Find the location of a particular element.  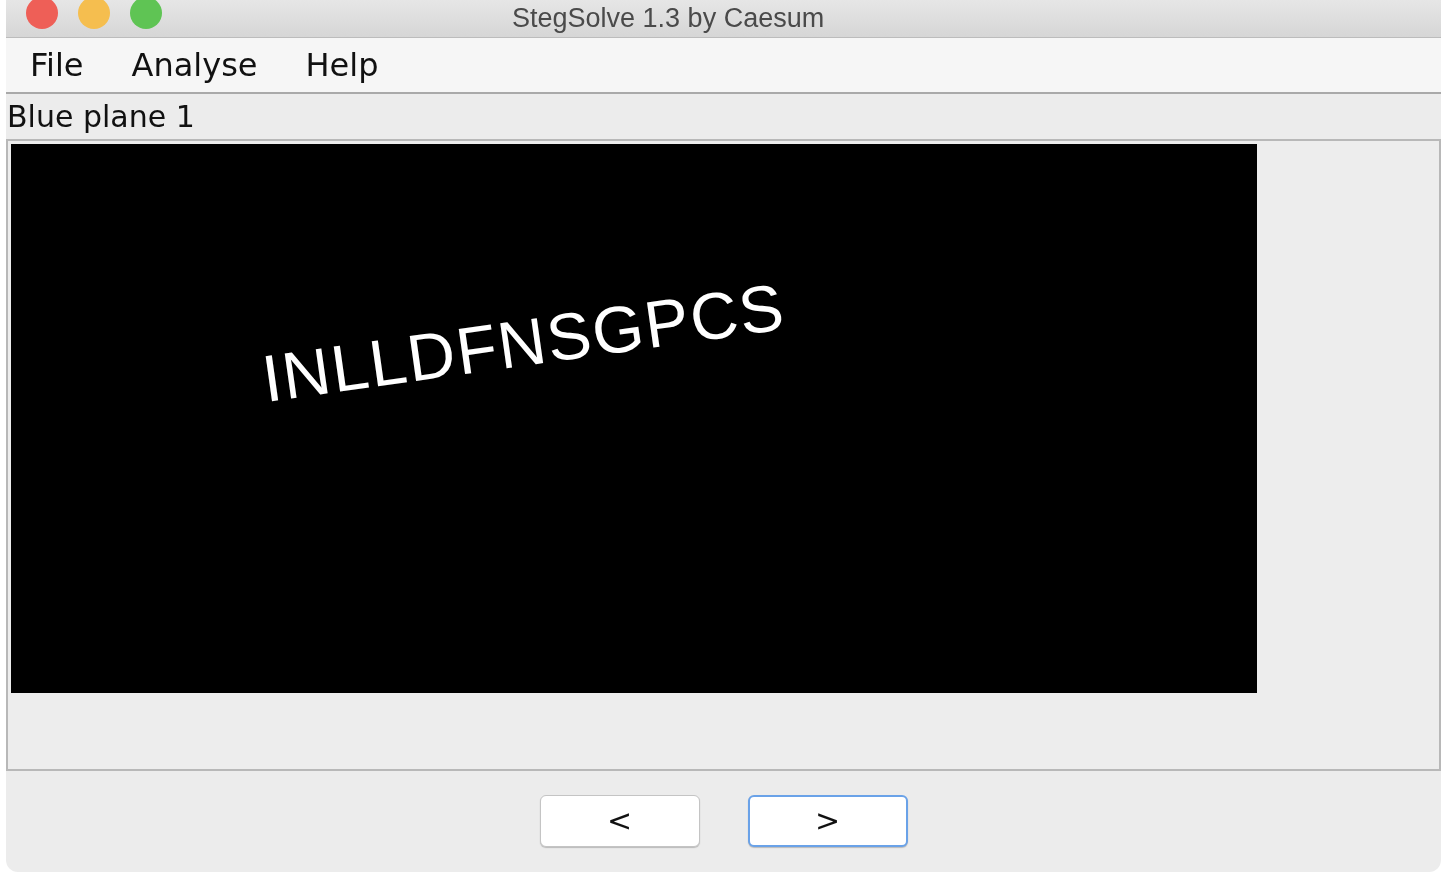

window-title: StegSolve 1.3 by Caesum is located at coordinates (668, 18).